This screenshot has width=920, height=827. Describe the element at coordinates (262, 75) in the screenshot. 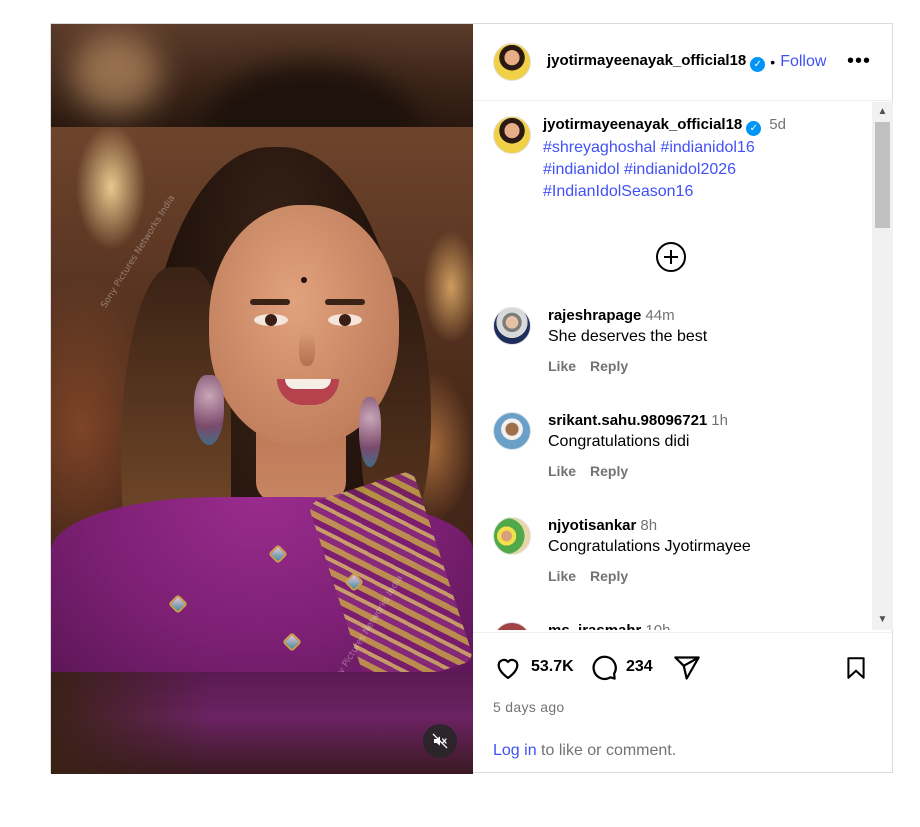

I see `video-blur-top` at that location.